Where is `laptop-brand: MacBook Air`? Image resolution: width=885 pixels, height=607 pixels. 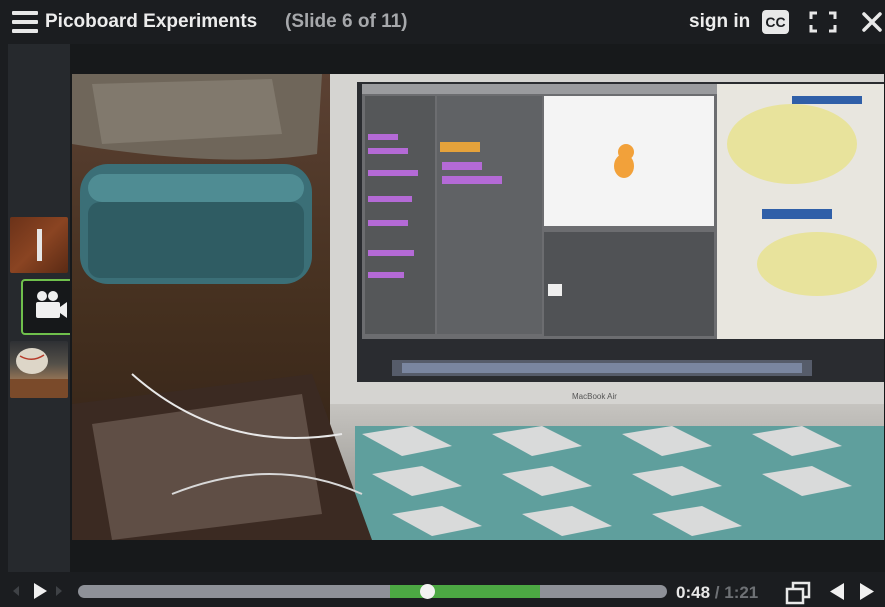 laptop-brand: MacBook Air is located at coordinates (594, 396).